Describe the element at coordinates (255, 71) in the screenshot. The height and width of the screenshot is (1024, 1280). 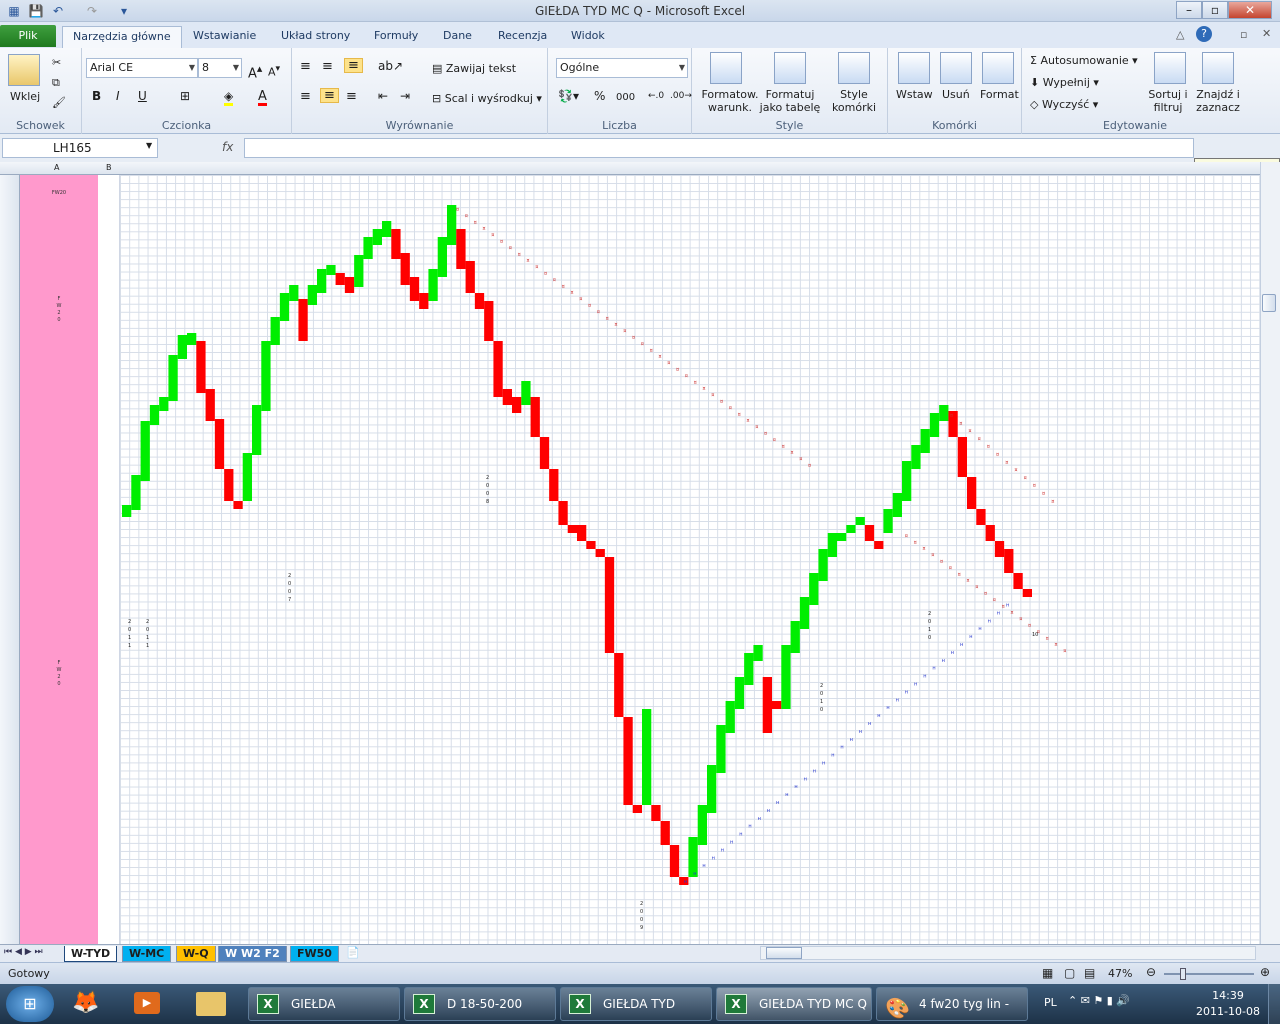
I see `grow-font-icon: A▴` at that location.